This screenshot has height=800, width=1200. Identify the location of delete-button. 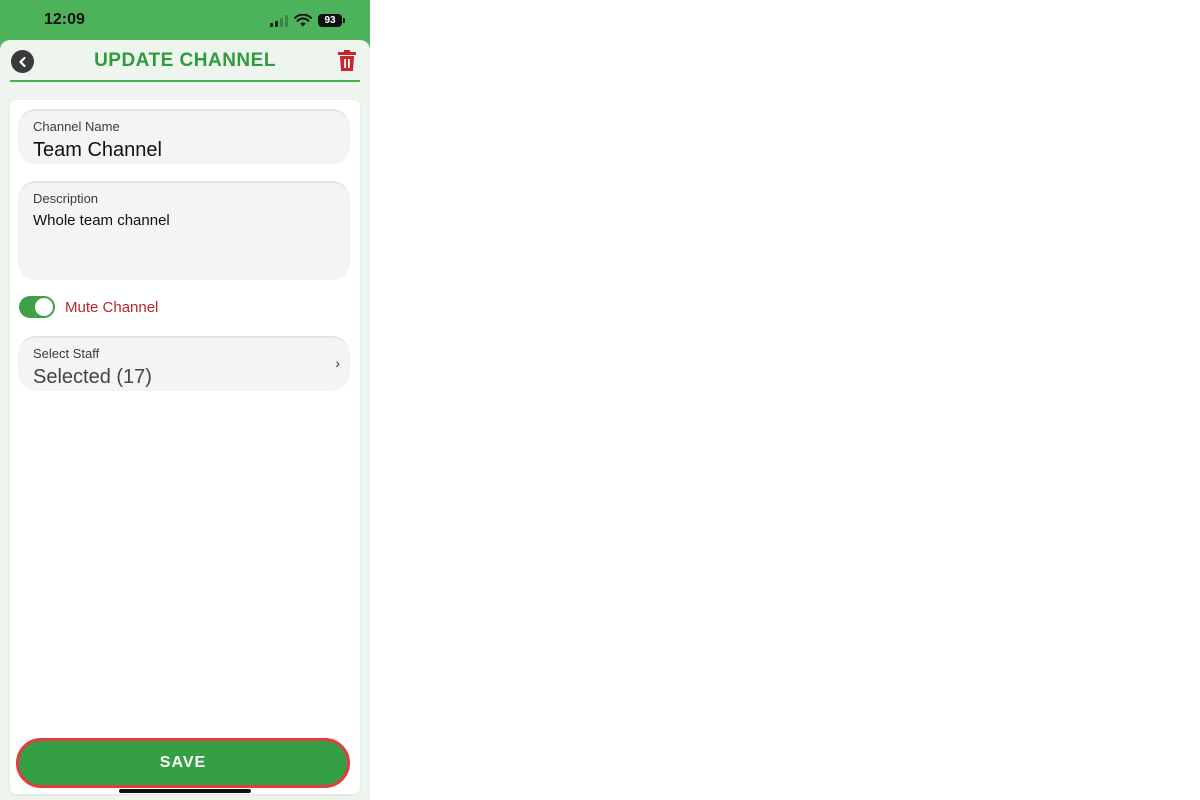
(347, 61).